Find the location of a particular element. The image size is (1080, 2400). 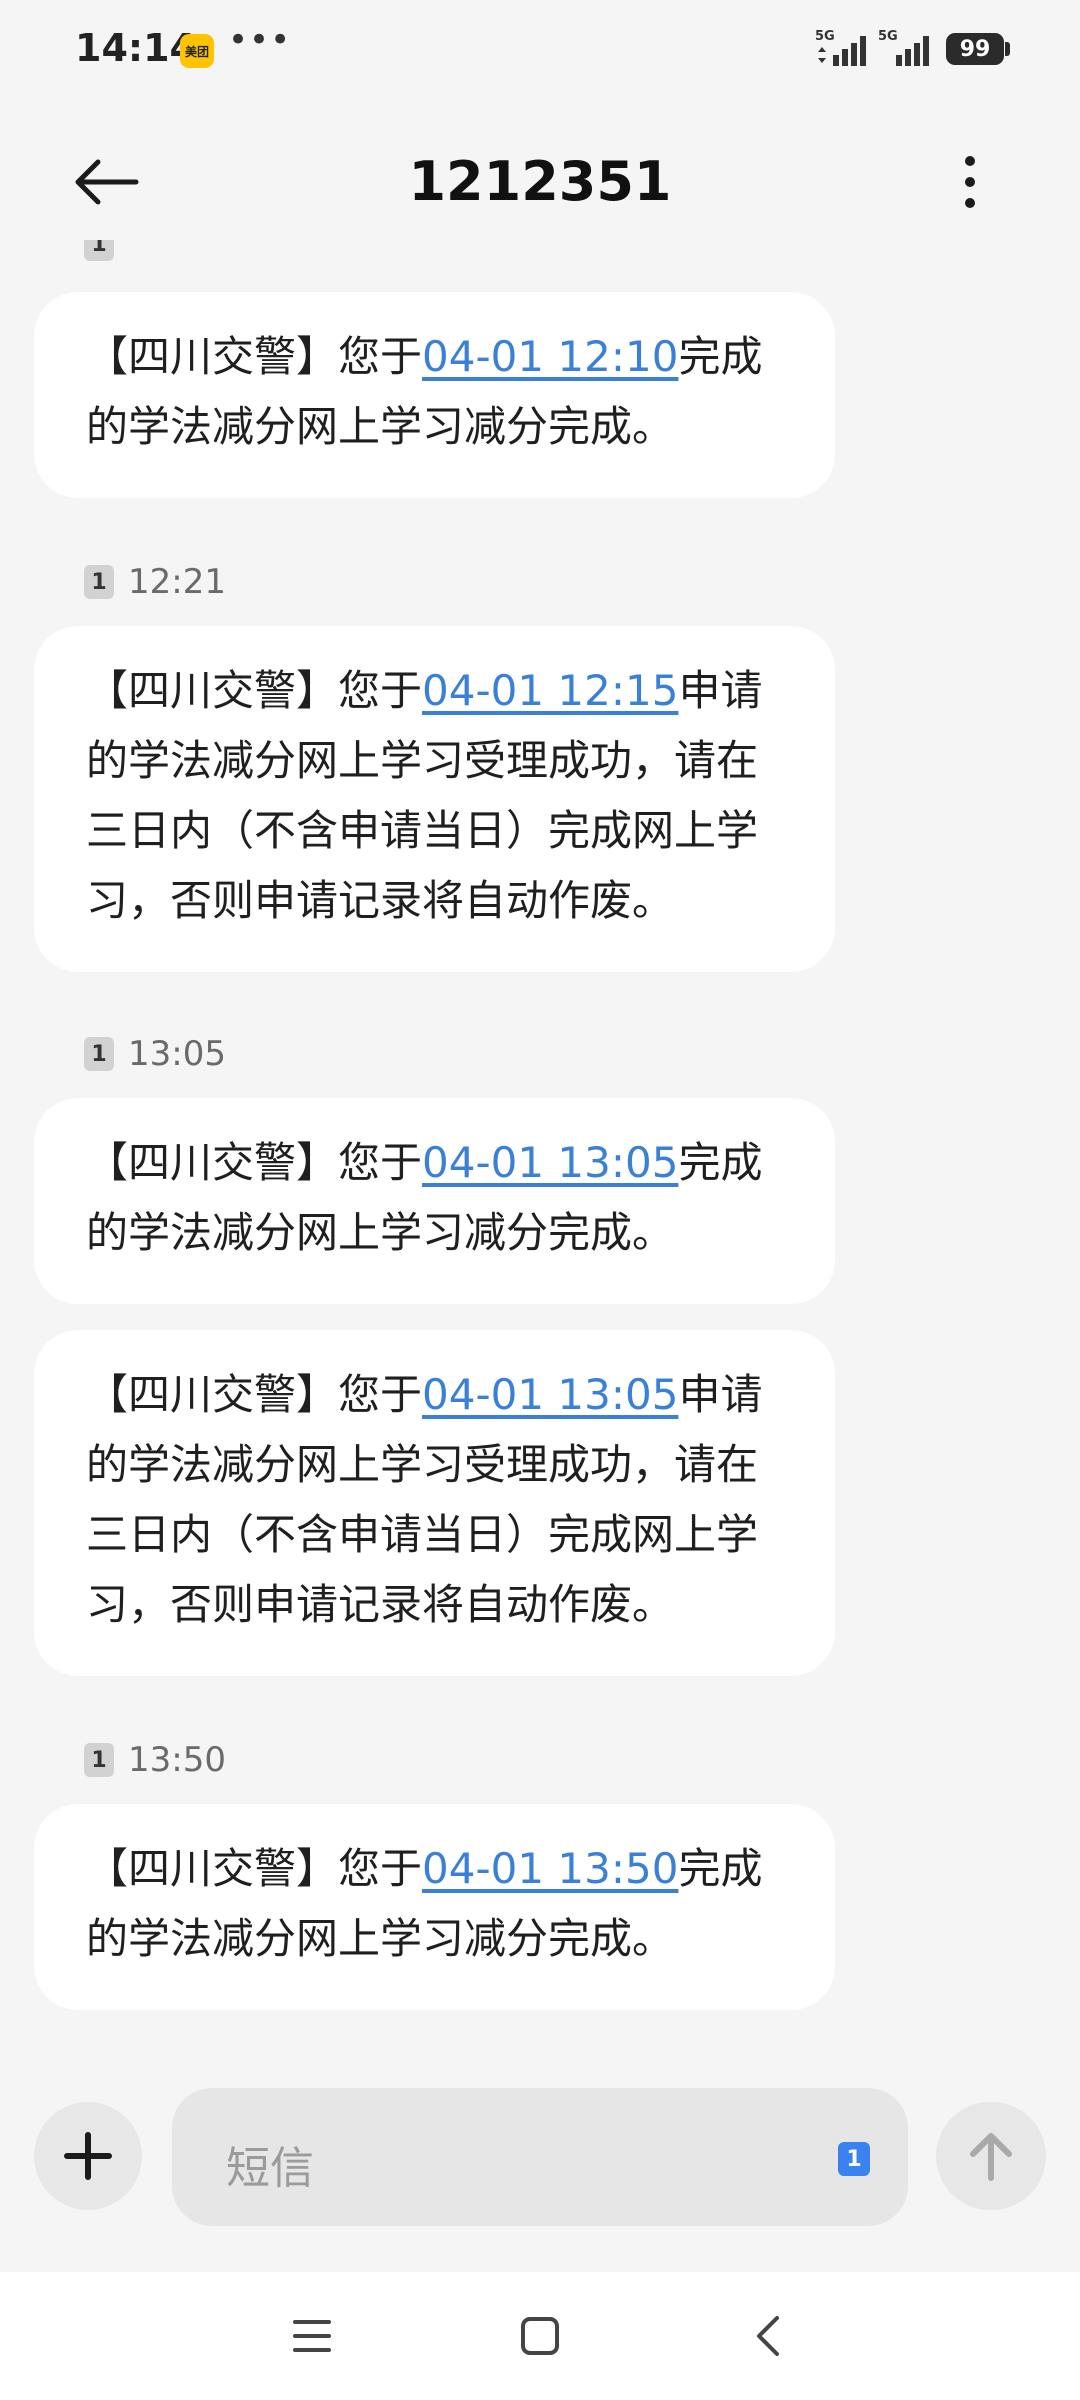

datetime-link: 04-01 13:50 is located at coordinates (550, 1868).